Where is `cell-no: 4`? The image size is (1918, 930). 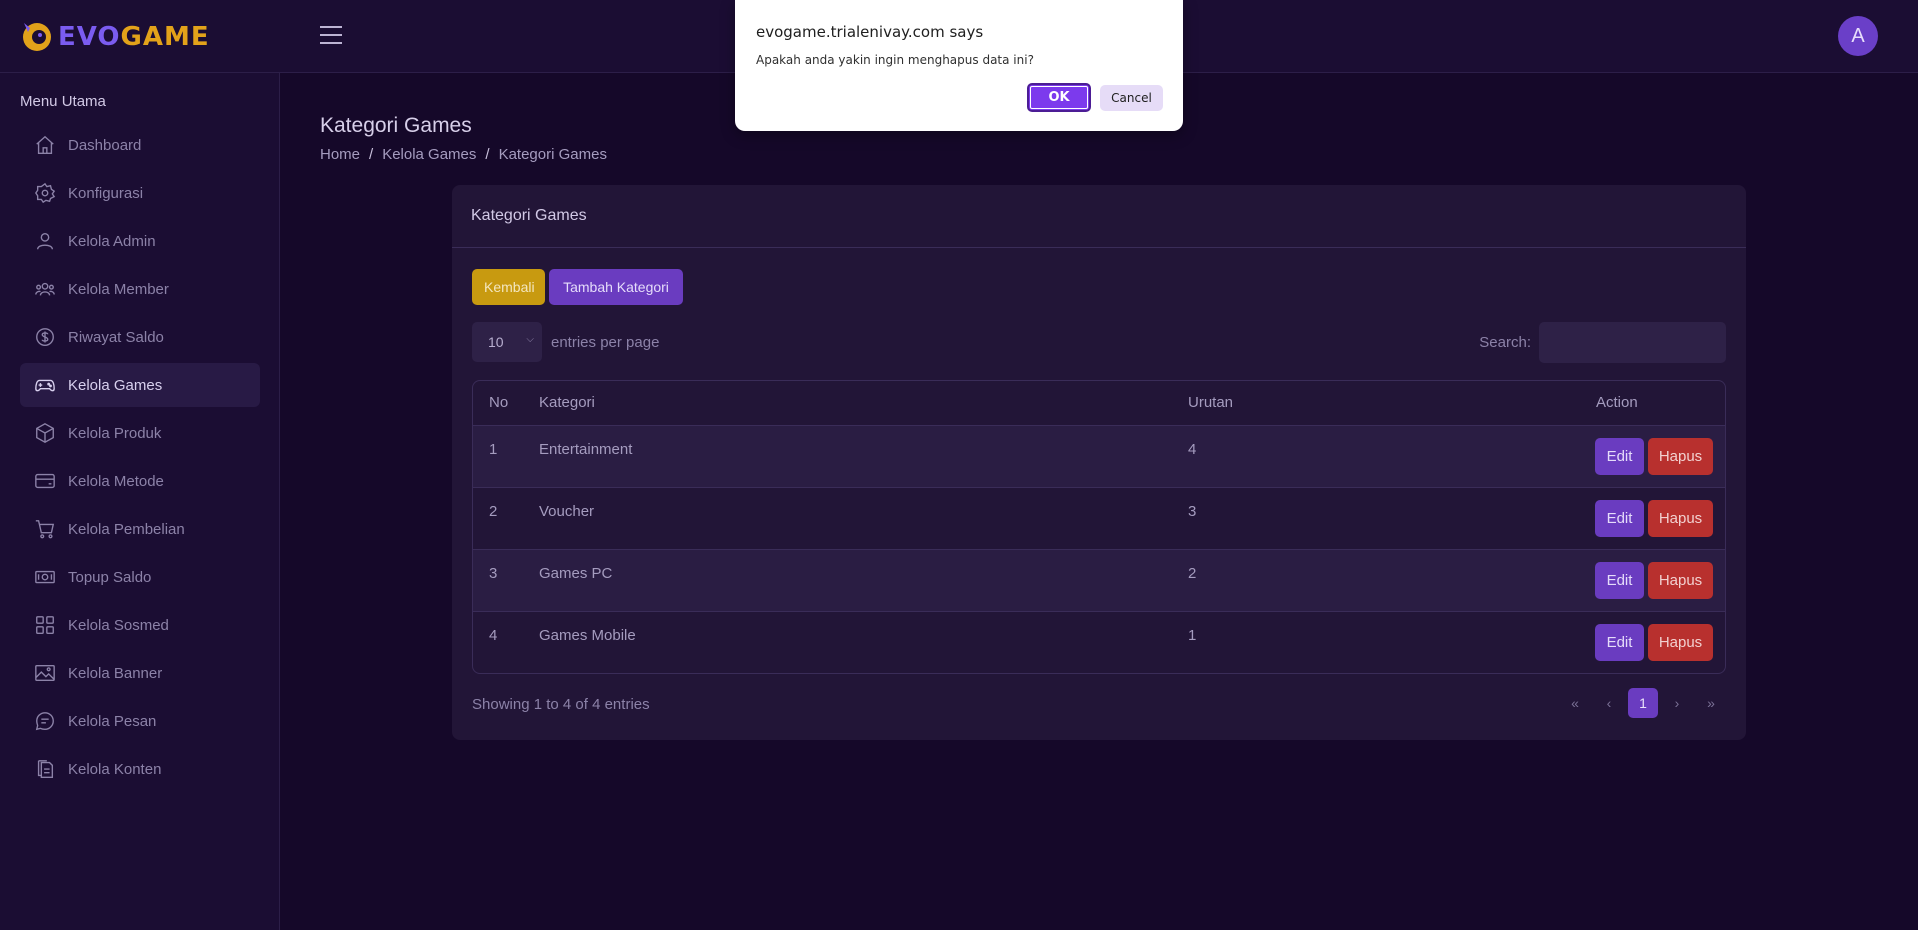 cell-no: 4 is located at coordinates (493, 635).